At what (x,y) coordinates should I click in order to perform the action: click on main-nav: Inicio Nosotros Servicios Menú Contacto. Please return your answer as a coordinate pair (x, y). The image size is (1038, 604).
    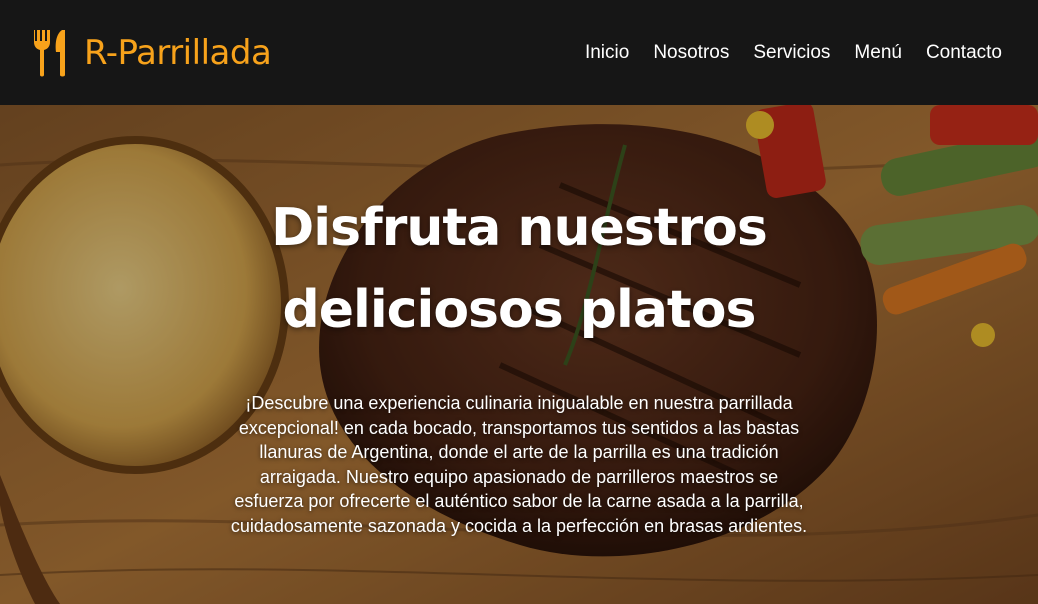
    Looking at the image, I should click on (793, 53).